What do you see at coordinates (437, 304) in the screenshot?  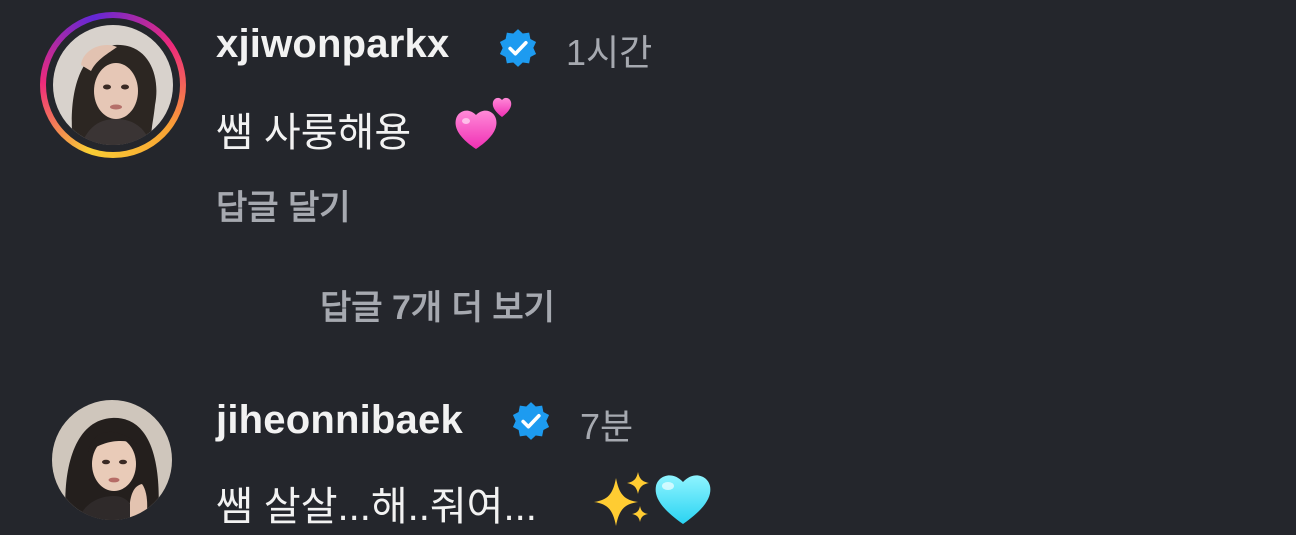 I see `view-more-replies-button: 답글 7개 더 보기` at bounding box center [437, 304].